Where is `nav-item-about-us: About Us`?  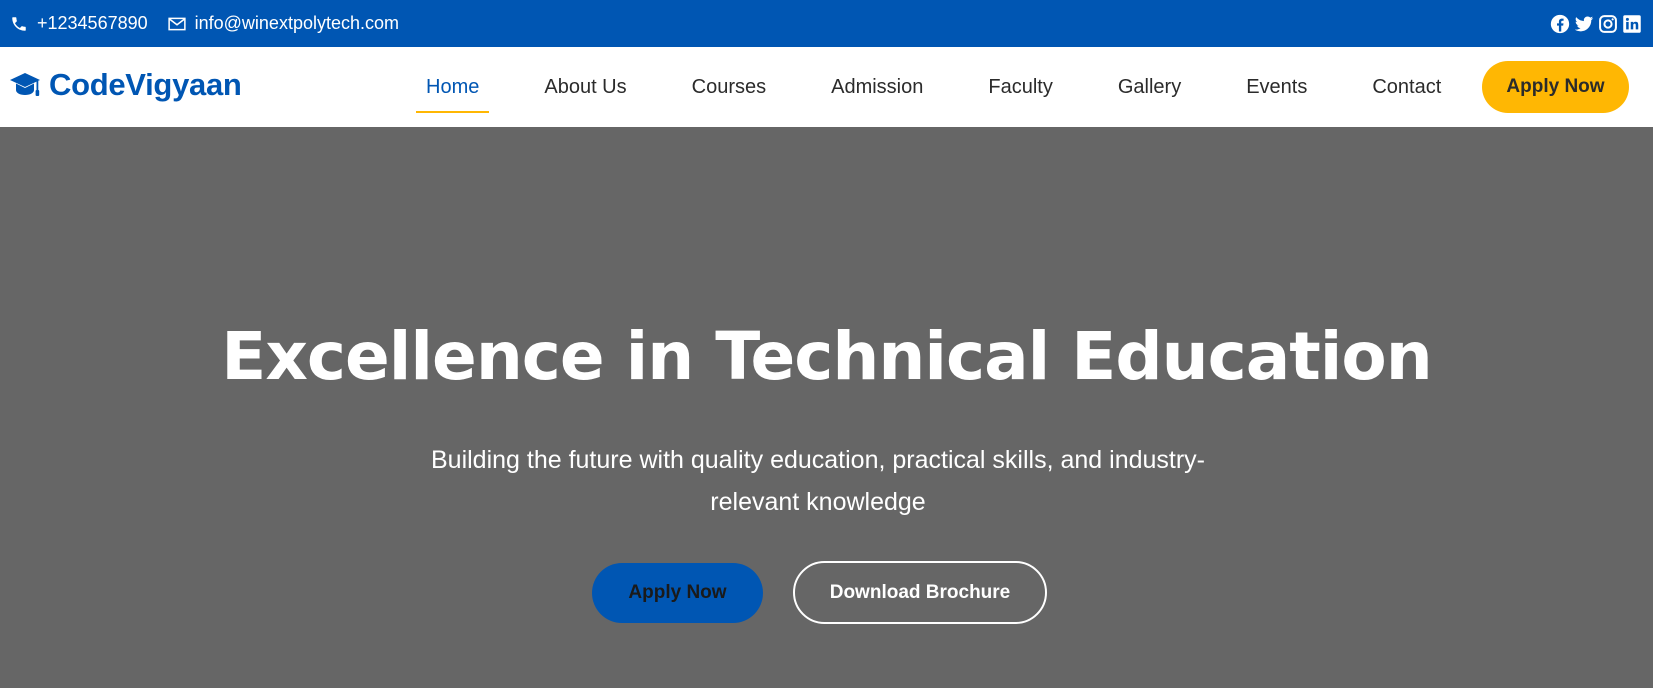 nav-item-about-us: About Us is located at coordinates (585, 87).